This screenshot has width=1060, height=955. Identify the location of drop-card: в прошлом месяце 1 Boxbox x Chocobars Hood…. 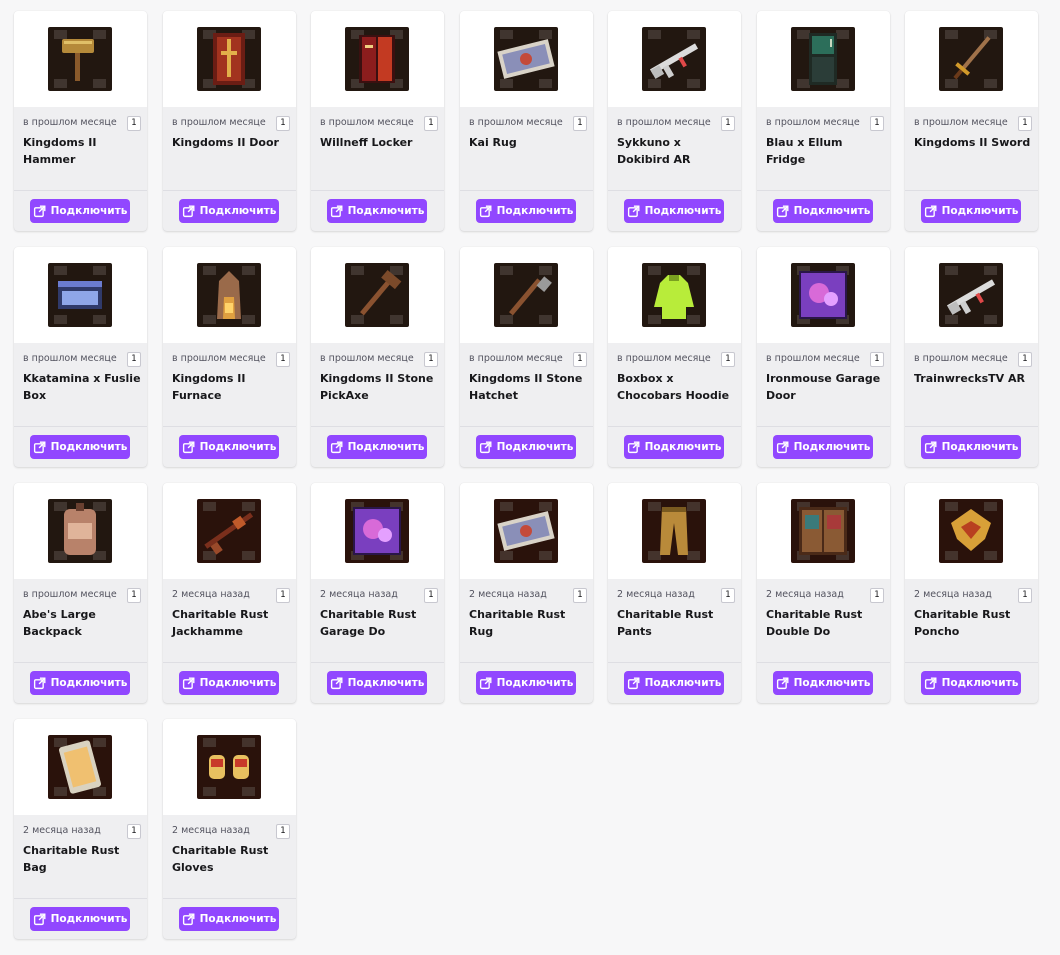
(674, 357).